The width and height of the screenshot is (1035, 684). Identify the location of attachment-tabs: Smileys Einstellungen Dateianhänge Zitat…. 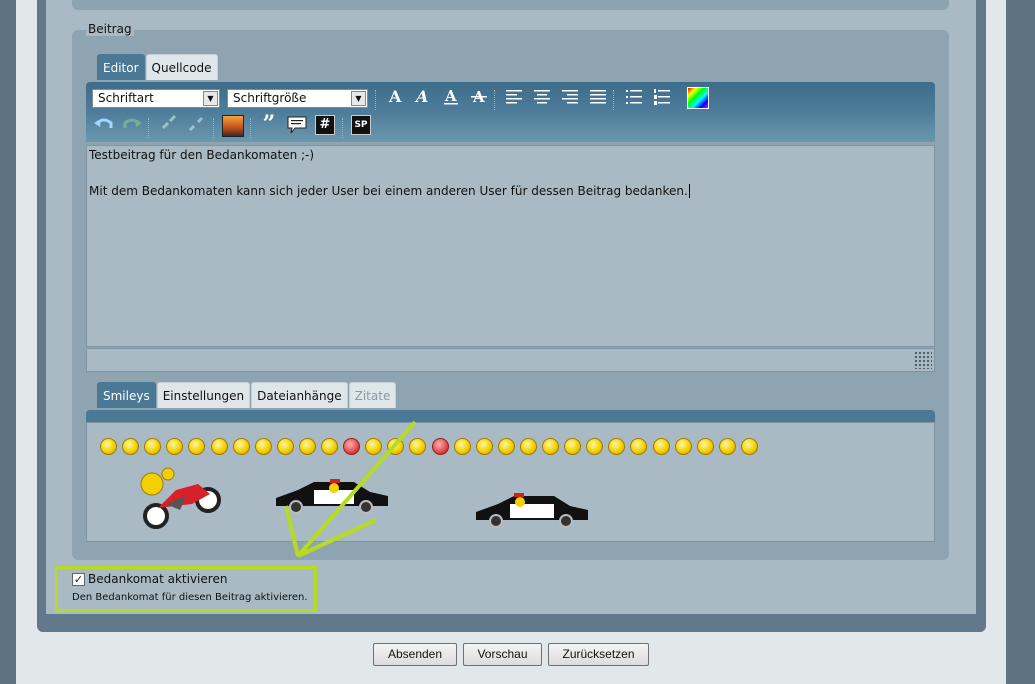
(247, 395).